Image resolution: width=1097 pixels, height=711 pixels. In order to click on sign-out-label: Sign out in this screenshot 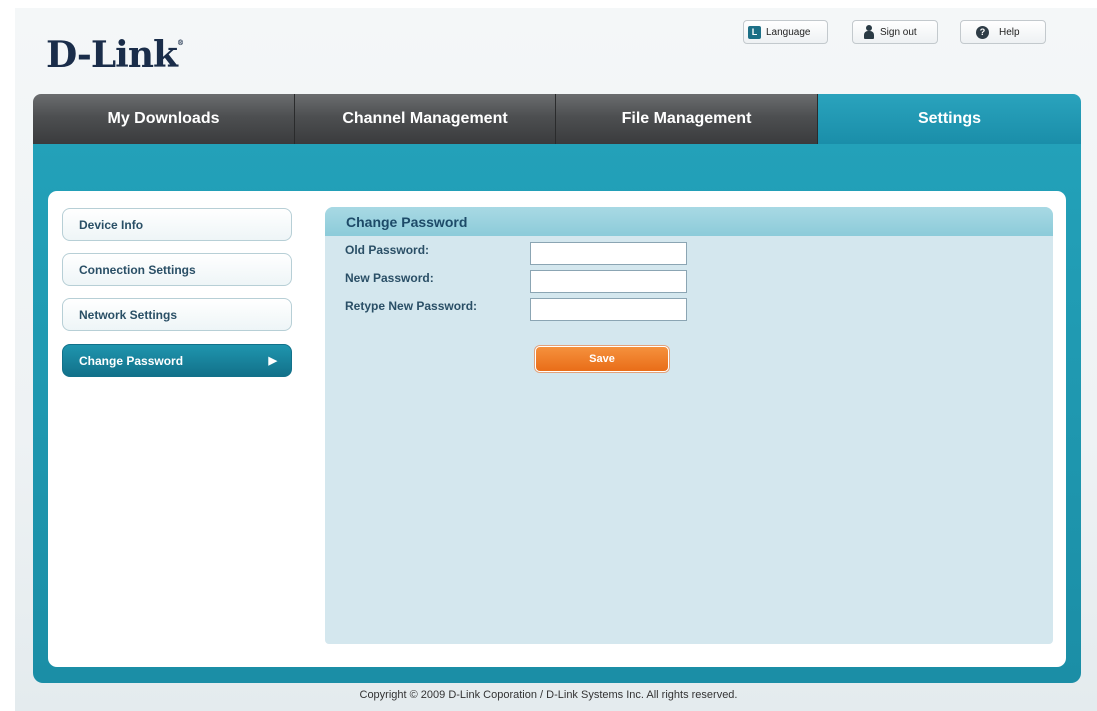, I will do `click(898, 32)`.